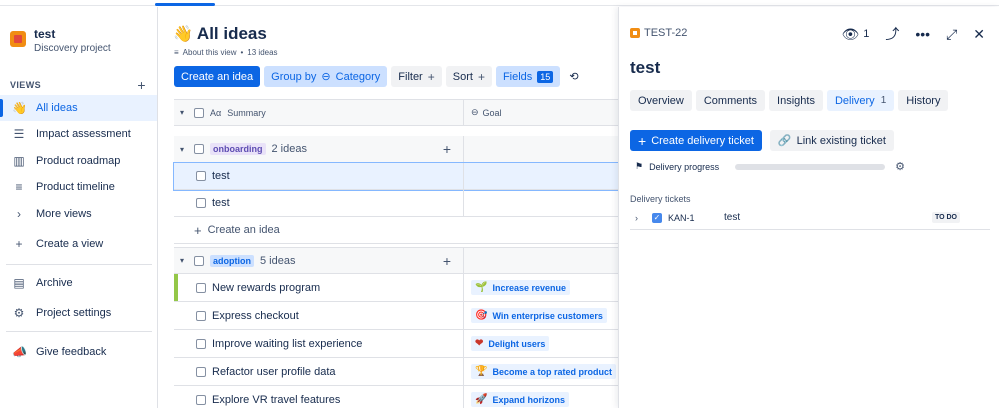  Describe the element at coordinates (528, 76) in the screenshot. I see `fields-button: Fields 15` at that location.